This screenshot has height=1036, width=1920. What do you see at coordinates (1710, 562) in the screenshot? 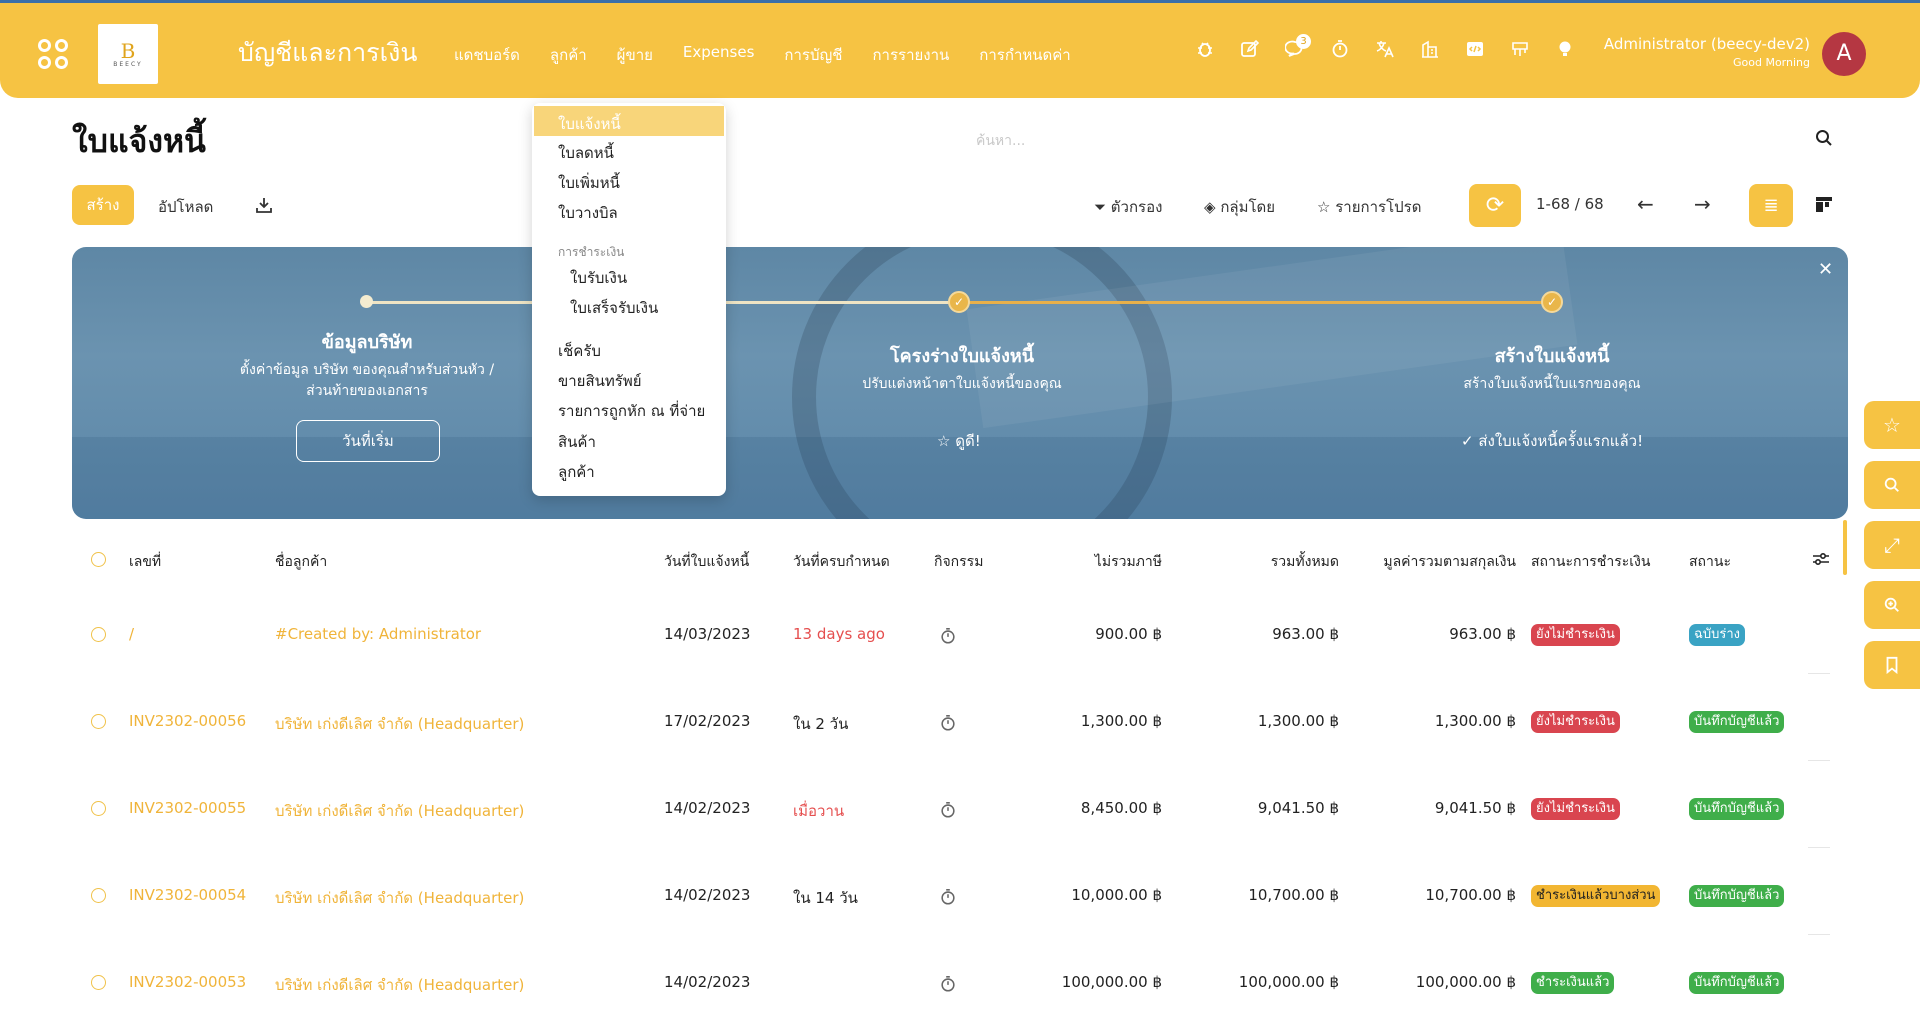
I see `column-status: สถานะ` at bounding box center [1710, 562].